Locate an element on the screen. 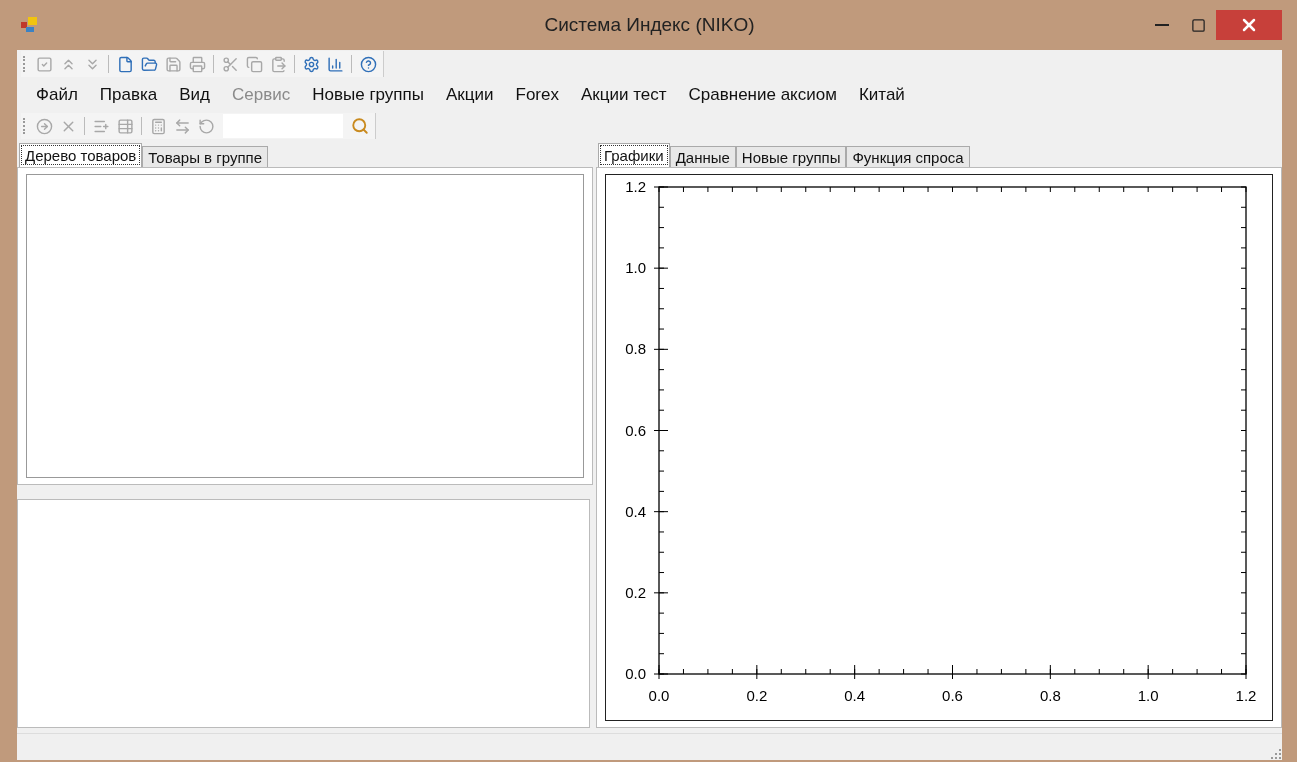 This screenshot has height=762, width=1297. x-tick-label: 0.8 is located at coordinates (1050, 695).